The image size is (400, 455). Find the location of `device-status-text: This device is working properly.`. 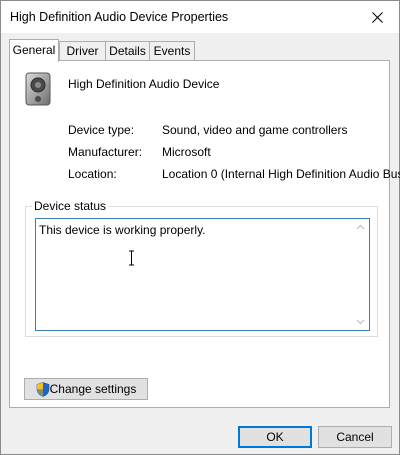

device-status-text: This device is working properly. is located at coordinates (122, 230).